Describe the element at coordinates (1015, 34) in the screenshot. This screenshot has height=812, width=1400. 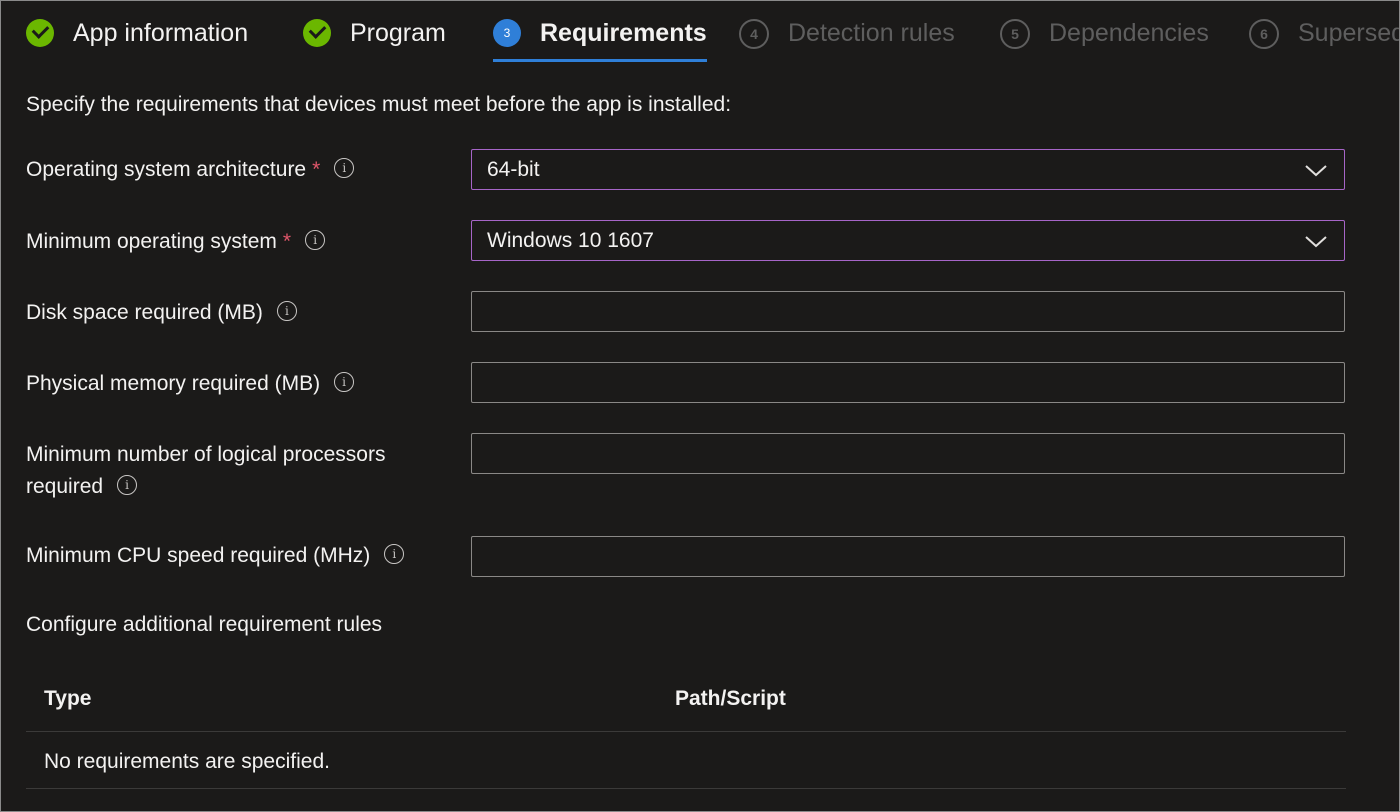
I see `step-number-badge: 5` at that location.